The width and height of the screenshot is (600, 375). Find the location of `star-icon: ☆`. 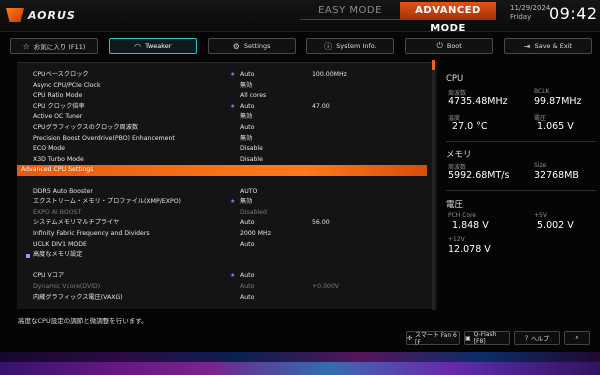

star-icon: ☆ is located at coordinates (26, 46).